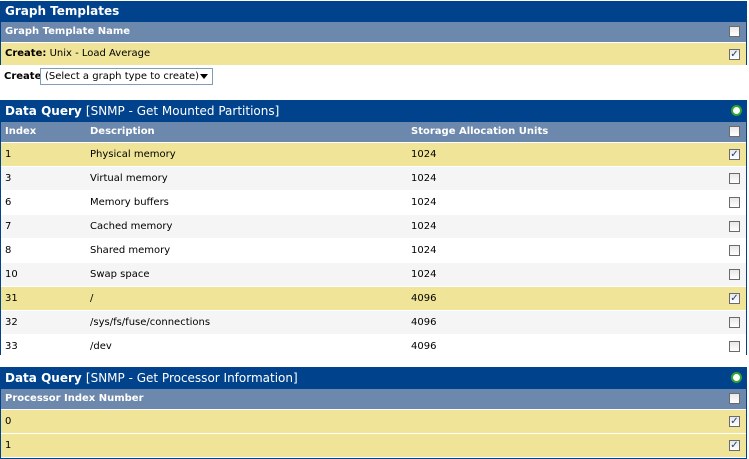 Image resolution: width=749 pixels, height=459 pixels. I want to click on graph-template-name-header: Graph Template Name, so click(68, 31).